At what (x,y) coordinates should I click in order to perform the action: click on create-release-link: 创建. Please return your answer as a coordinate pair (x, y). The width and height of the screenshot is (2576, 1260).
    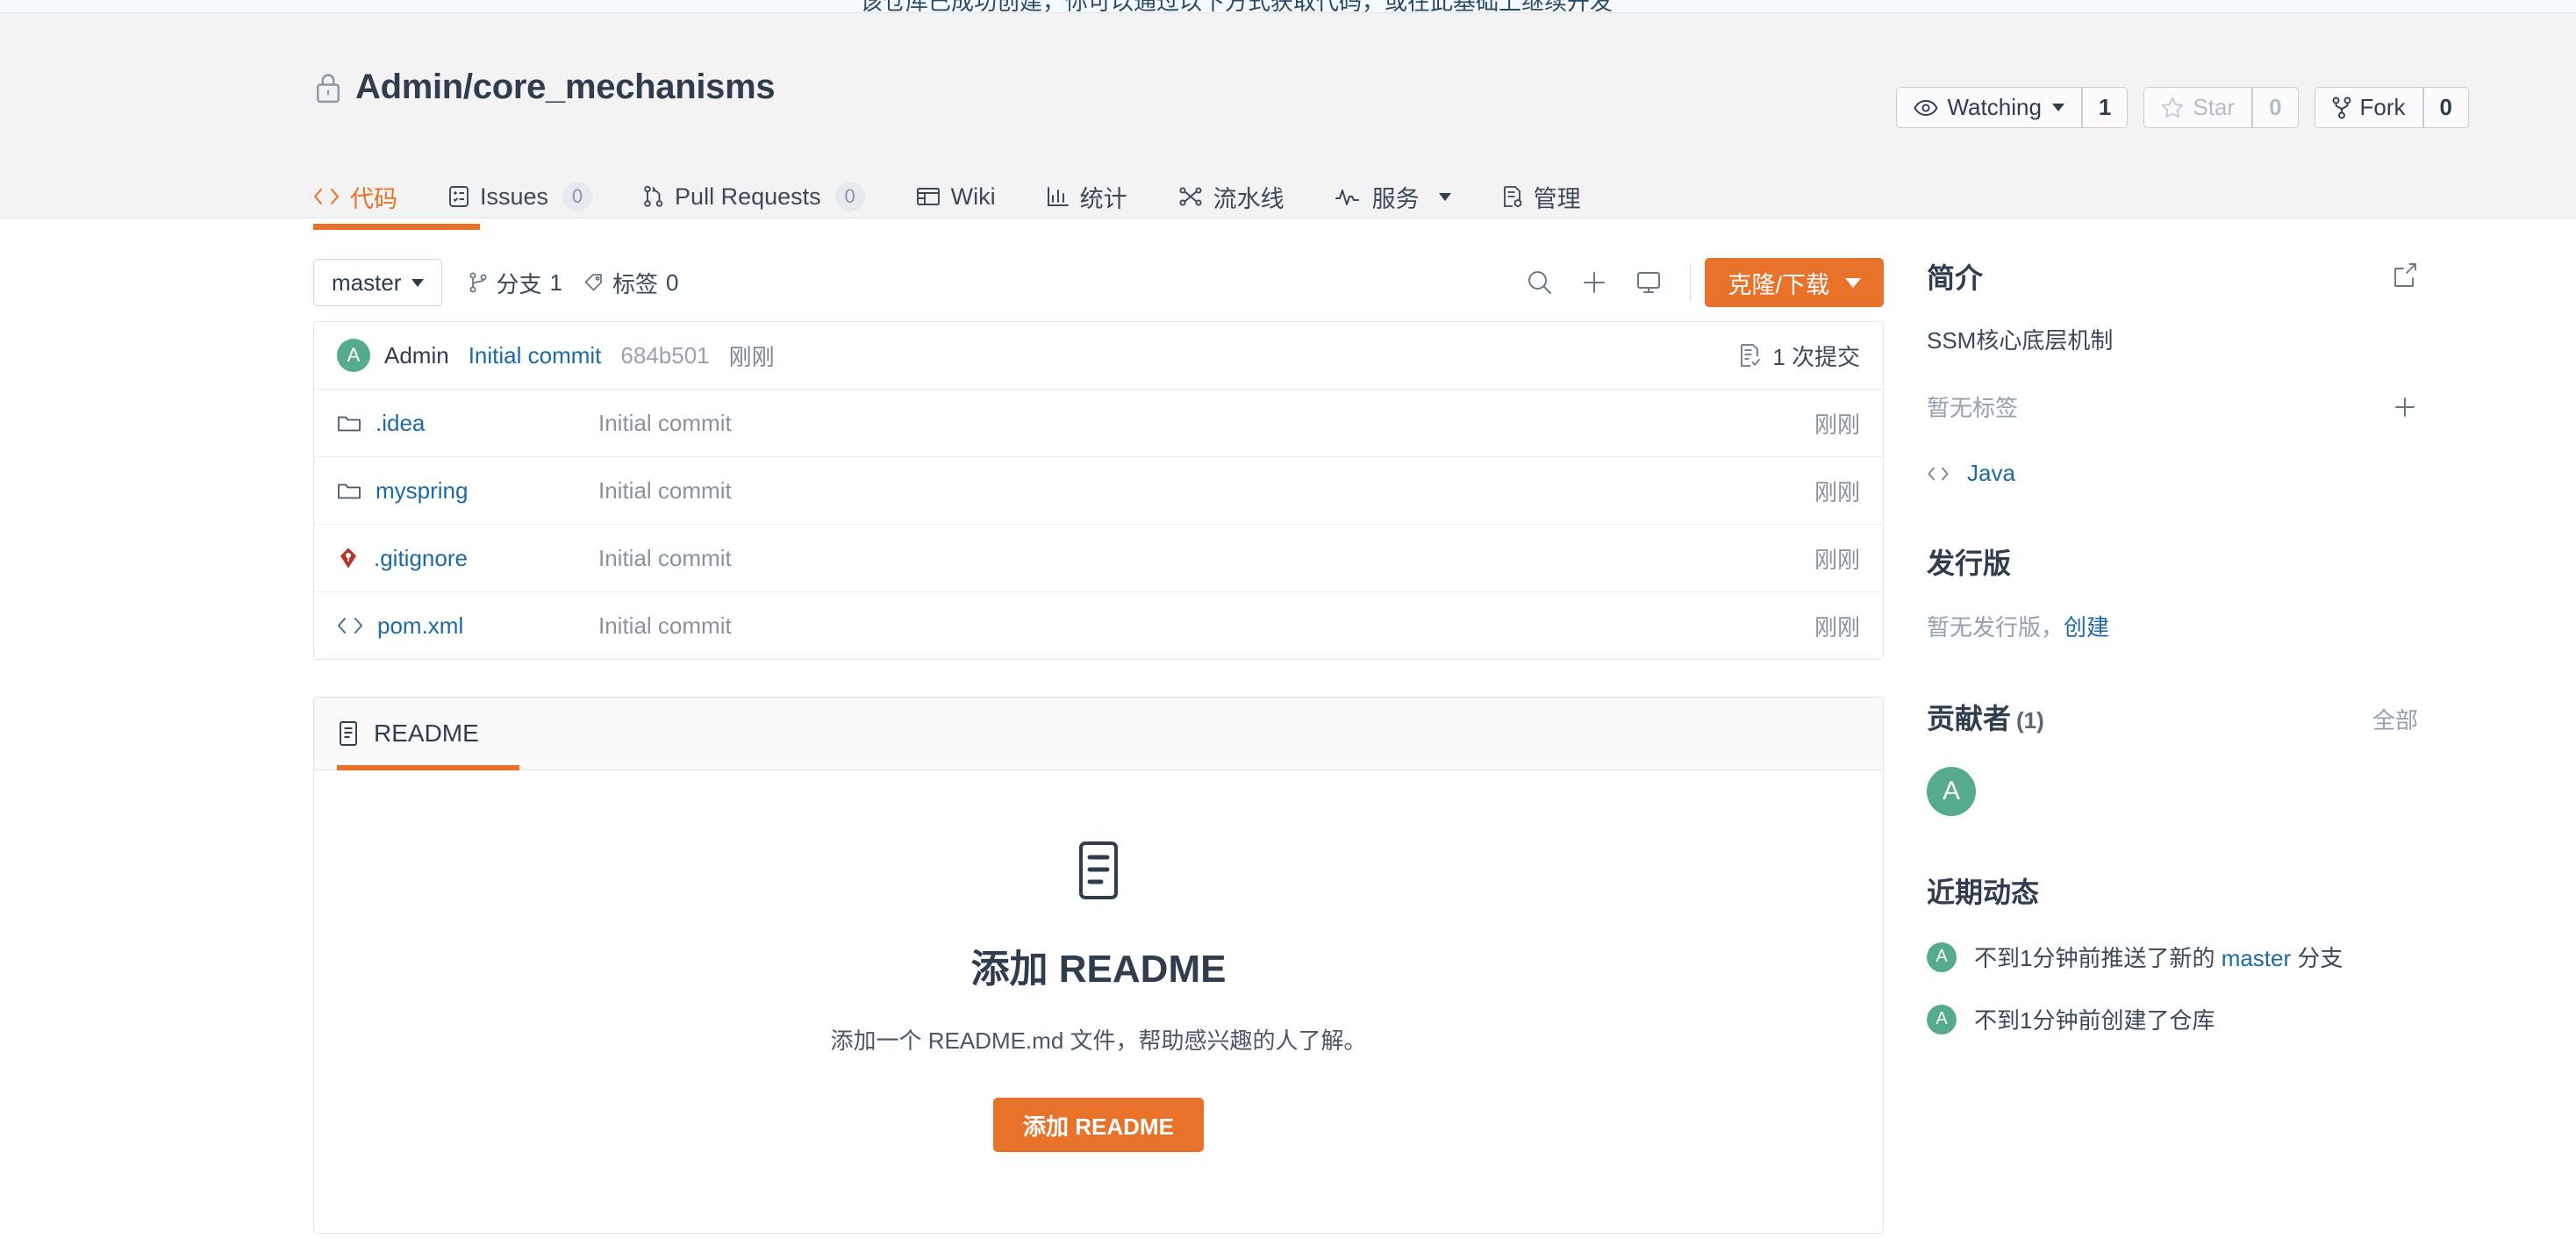
    Looking at the image, I should click on (2086, 627).